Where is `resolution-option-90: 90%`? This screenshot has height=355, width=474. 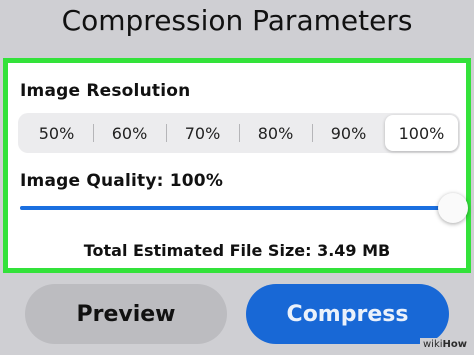 resolution-option-90: 90% is located at coordinates (348, 133).